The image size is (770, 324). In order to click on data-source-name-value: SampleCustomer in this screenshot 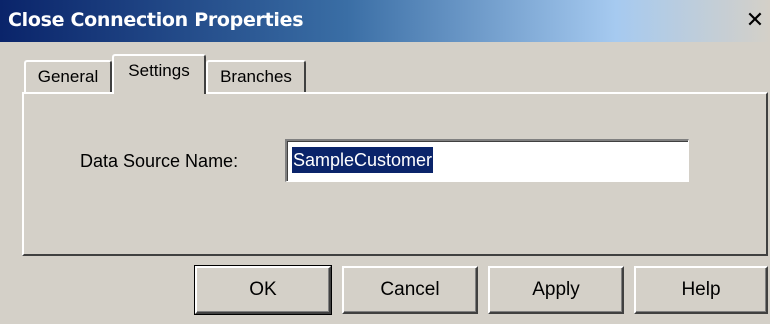, I will do `click(363, 160)`.